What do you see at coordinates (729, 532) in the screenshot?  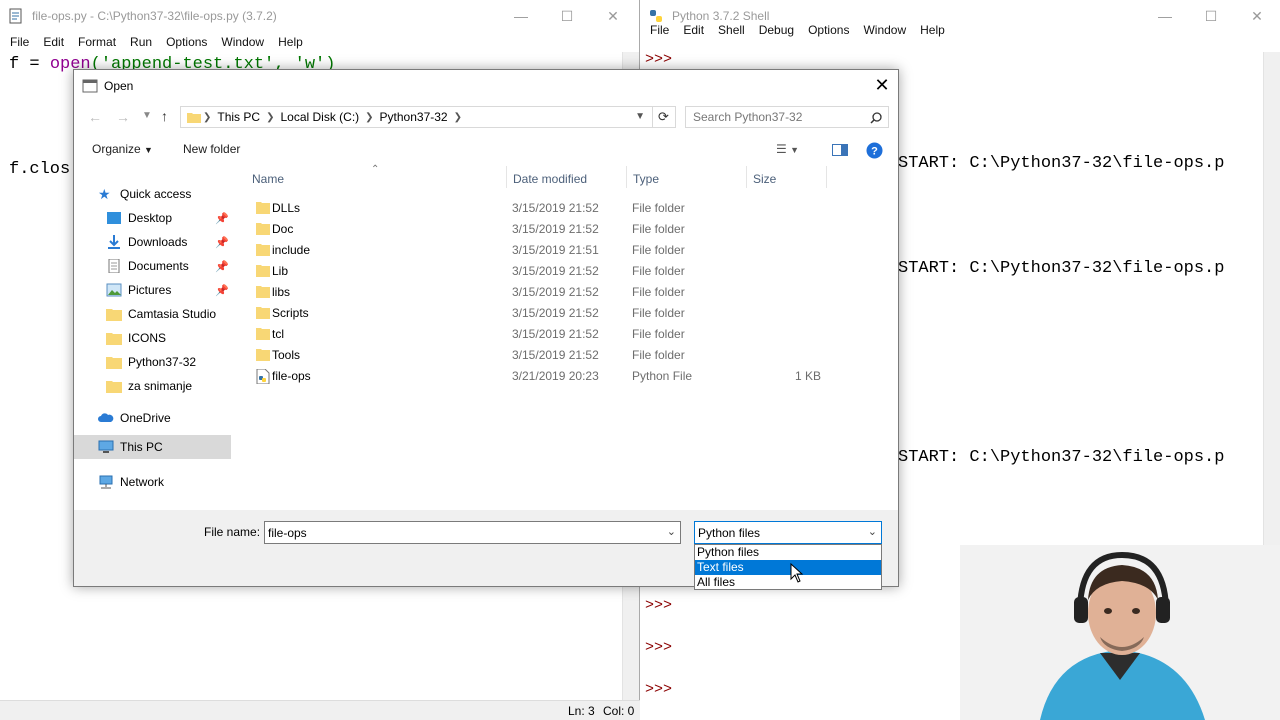 I see `file-type-value: Python files` at bounding box center [729, 532].